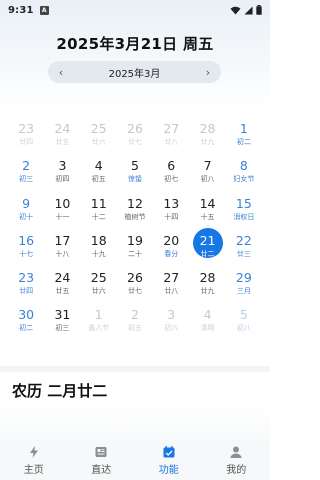  What do you see at coordinates (171, 253) in the screenshot?
I see `lunar-label: 春分` at bounding box center [171, 253].